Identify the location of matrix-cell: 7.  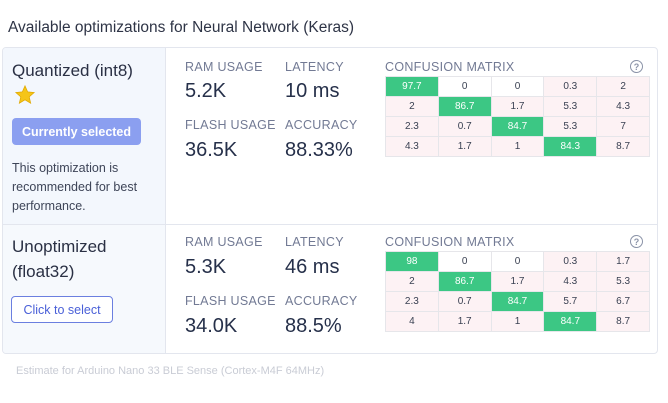
(623, 126).